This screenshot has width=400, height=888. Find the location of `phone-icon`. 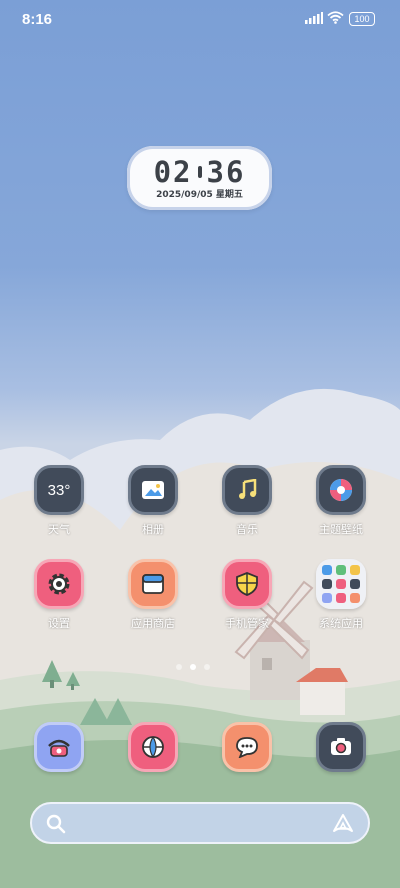

phone-icon is located at coordinates (59, 747).